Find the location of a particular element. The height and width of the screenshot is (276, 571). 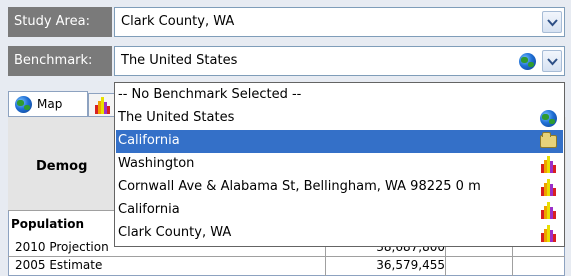

list-item-label: Washington is located at coordinates (156, 163).